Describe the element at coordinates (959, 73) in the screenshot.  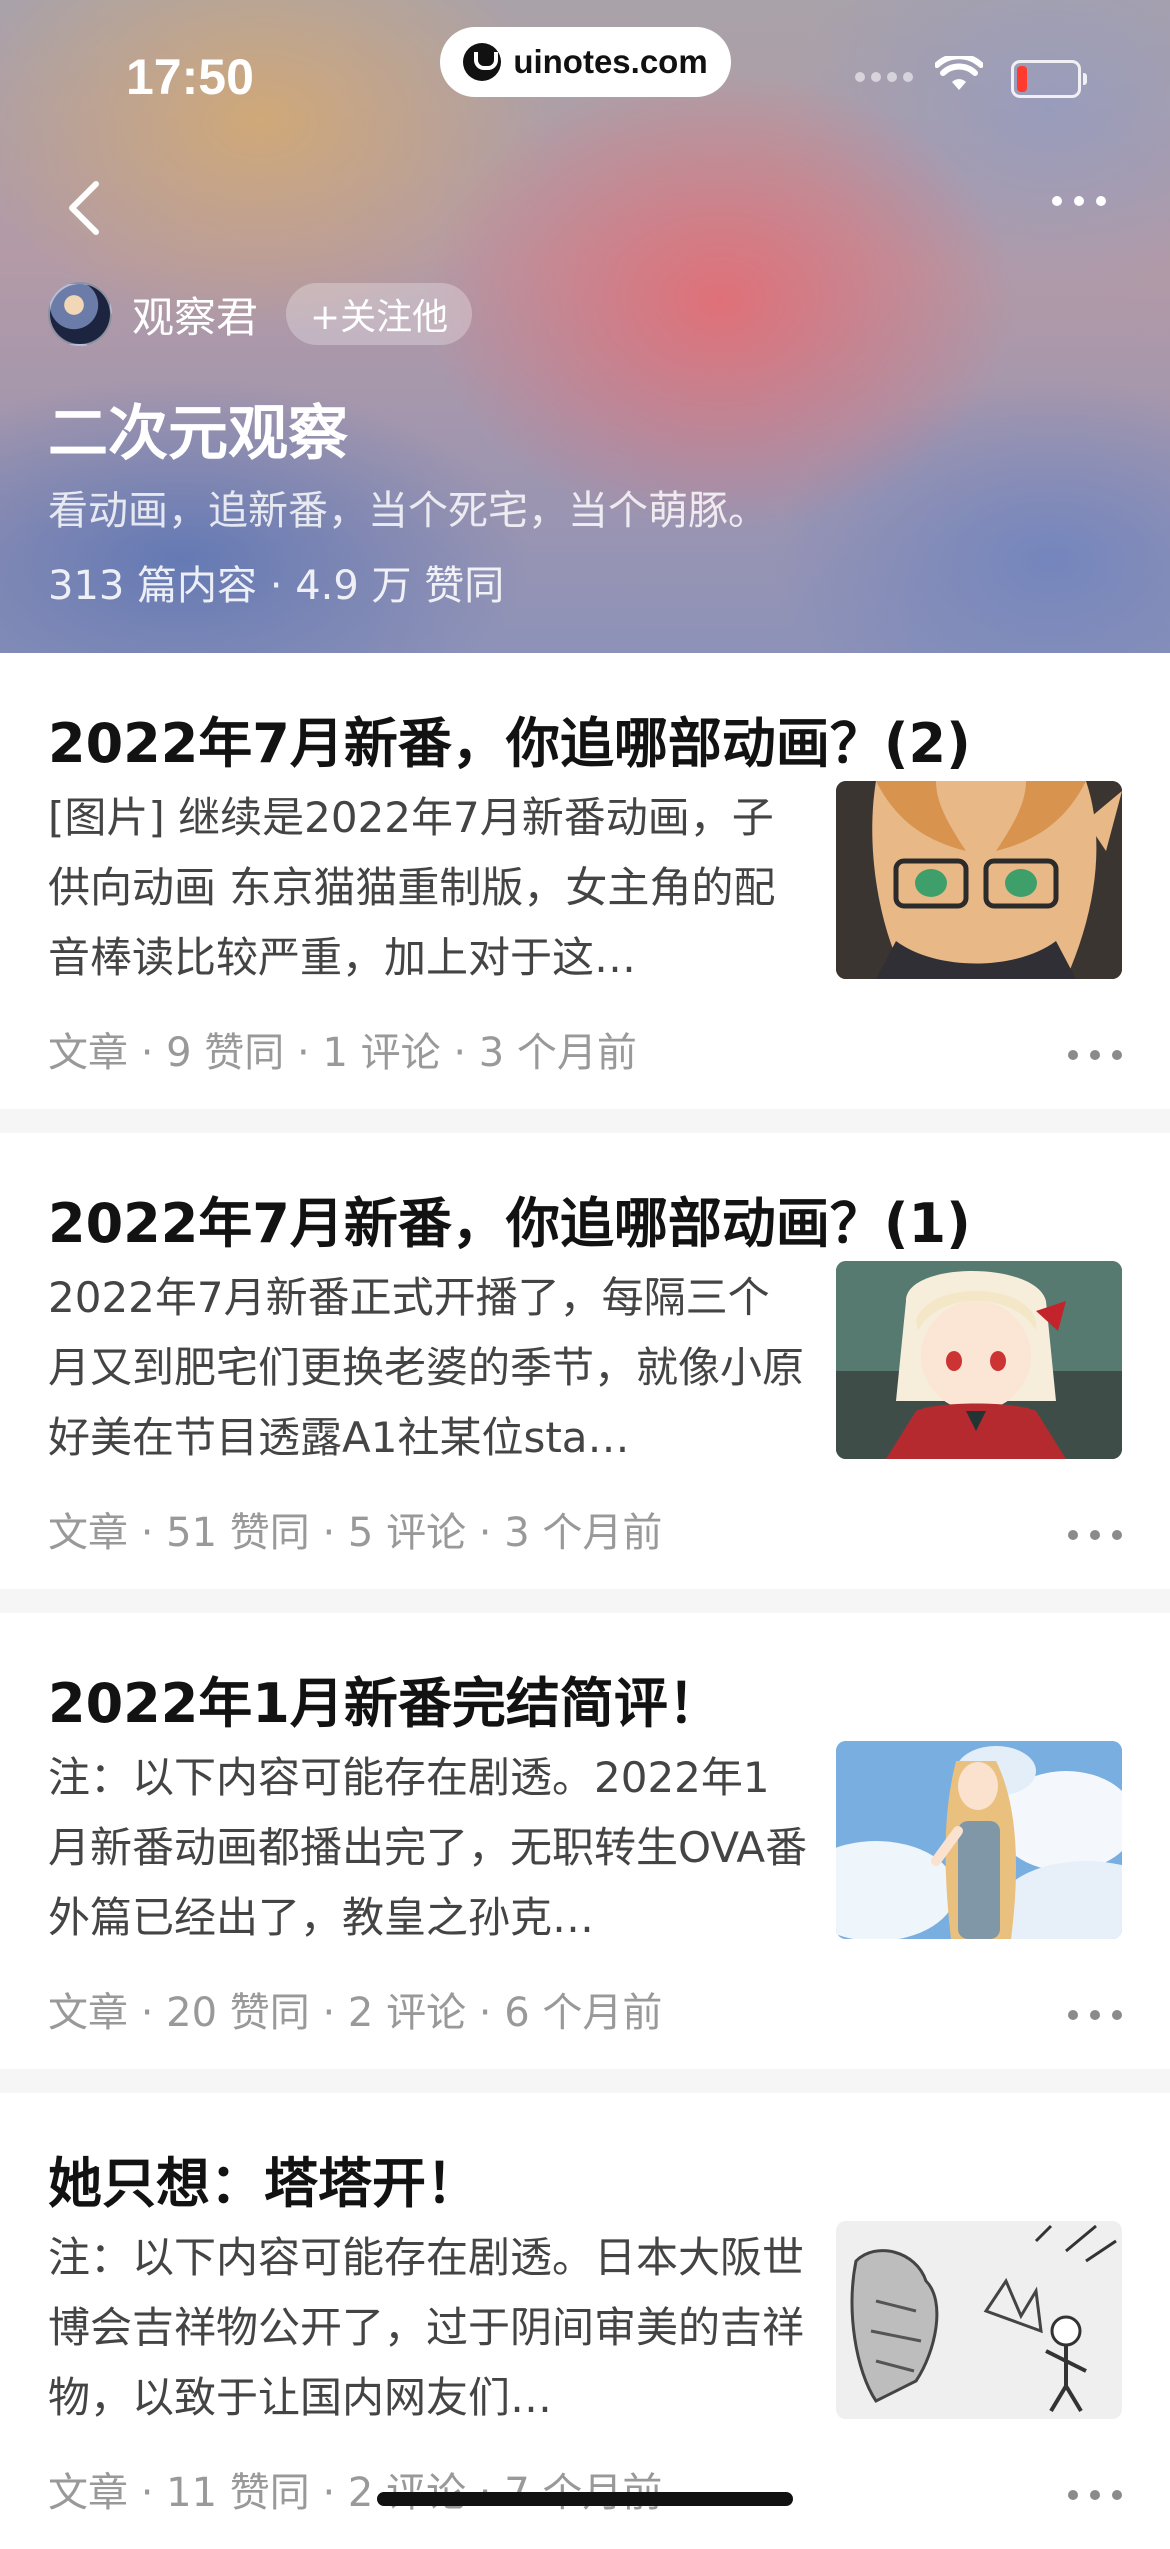
I see `wifi-icon` at that location.